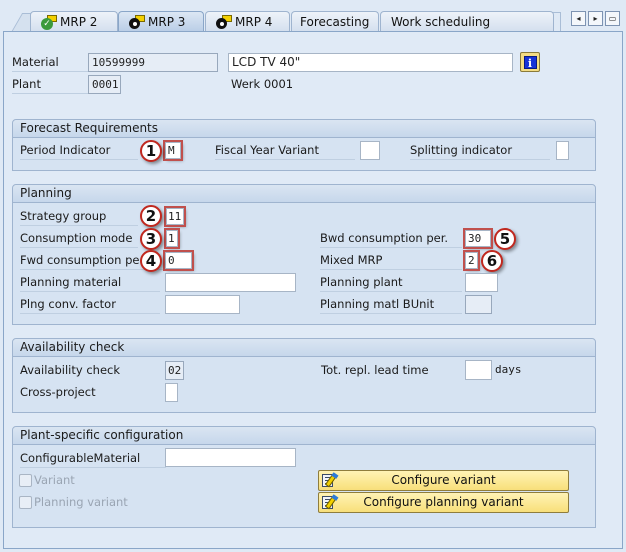 The height and width of the screenshot is (552, 626). Describe the element at coordinates (230, 282) in the screenshot. I see `planning-material-field` at that location.